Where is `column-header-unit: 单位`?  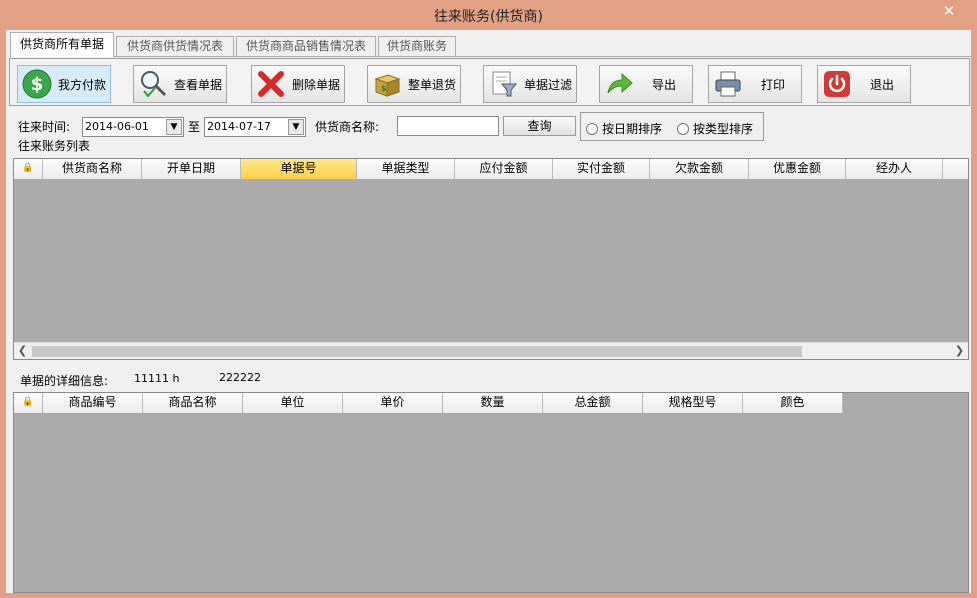
column-header-unit: 单位 is located at coordinates (293, 403).